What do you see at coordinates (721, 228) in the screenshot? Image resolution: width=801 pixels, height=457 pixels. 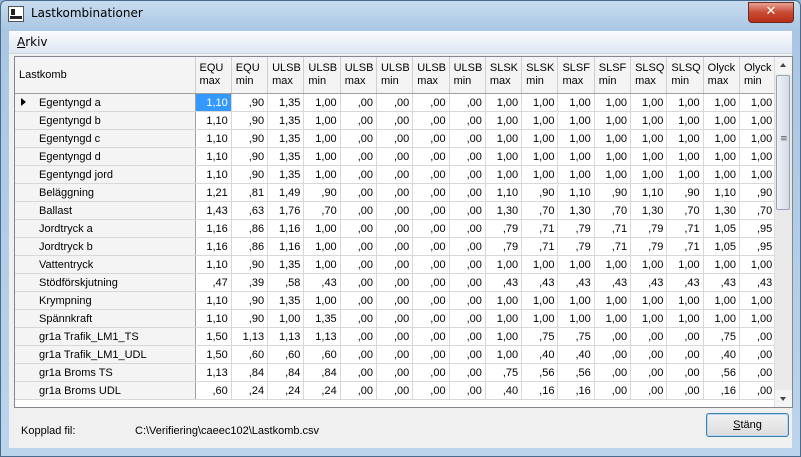 I see `grid-cell: 1,05` at bounding box center [721, 228].